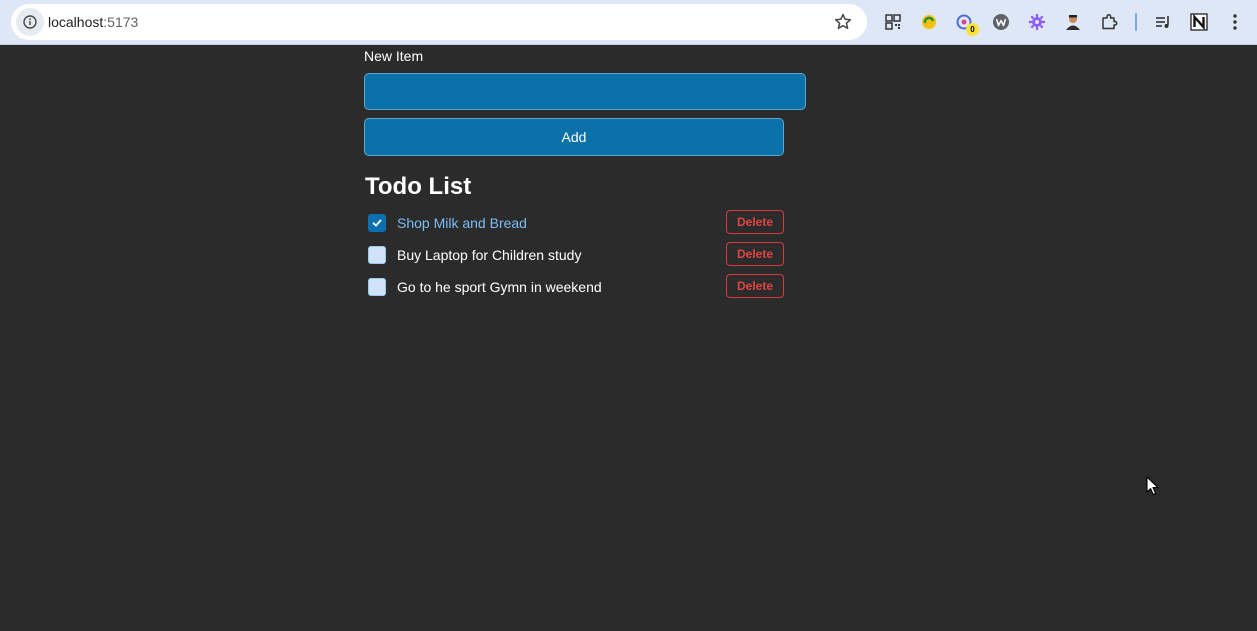 This screenshot has width=1257, height=631. I want to click on list-item: Buy Laptop for Children study Delete, so click(574, 256).